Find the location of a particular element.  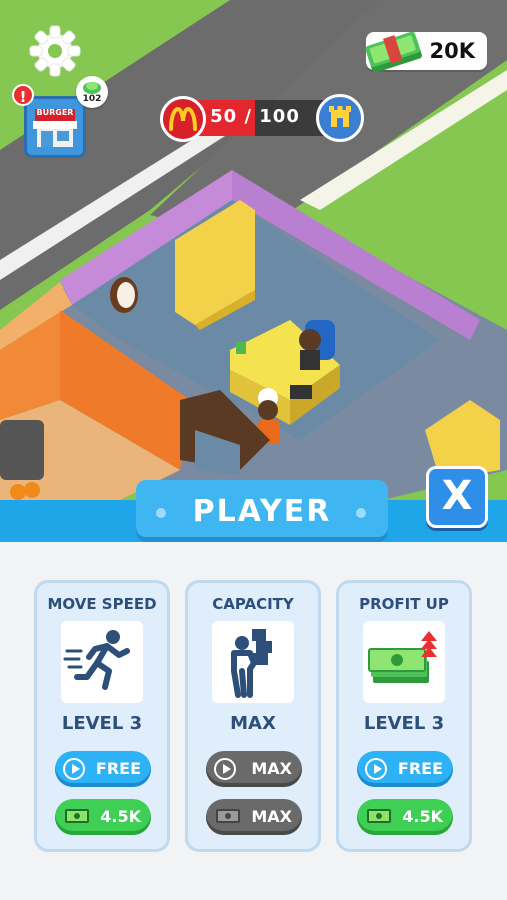

alert-badge: ! is located at coordinates (23, 95).